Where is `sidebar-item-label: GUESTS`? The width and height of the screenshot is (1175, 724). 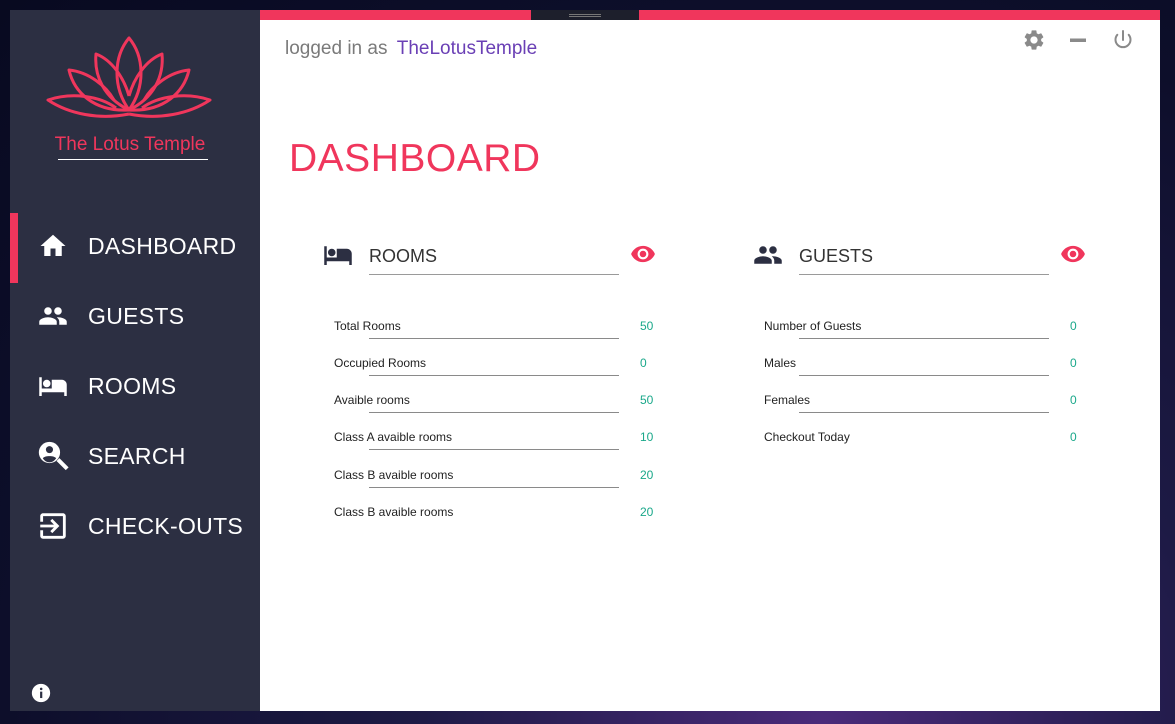 sidebar-item-label: GUESTS is located at coordinates (136, 315).